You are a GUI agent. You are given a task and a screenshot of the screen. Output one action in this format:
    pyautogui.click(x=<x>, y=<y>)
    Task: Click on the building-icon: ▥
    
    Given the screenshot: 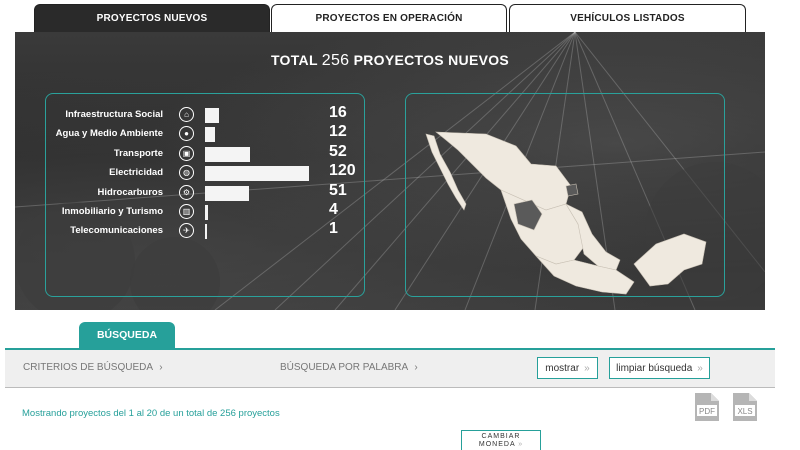 What is the action you would take?
    pyautogui.click(x=186, y=211)
    